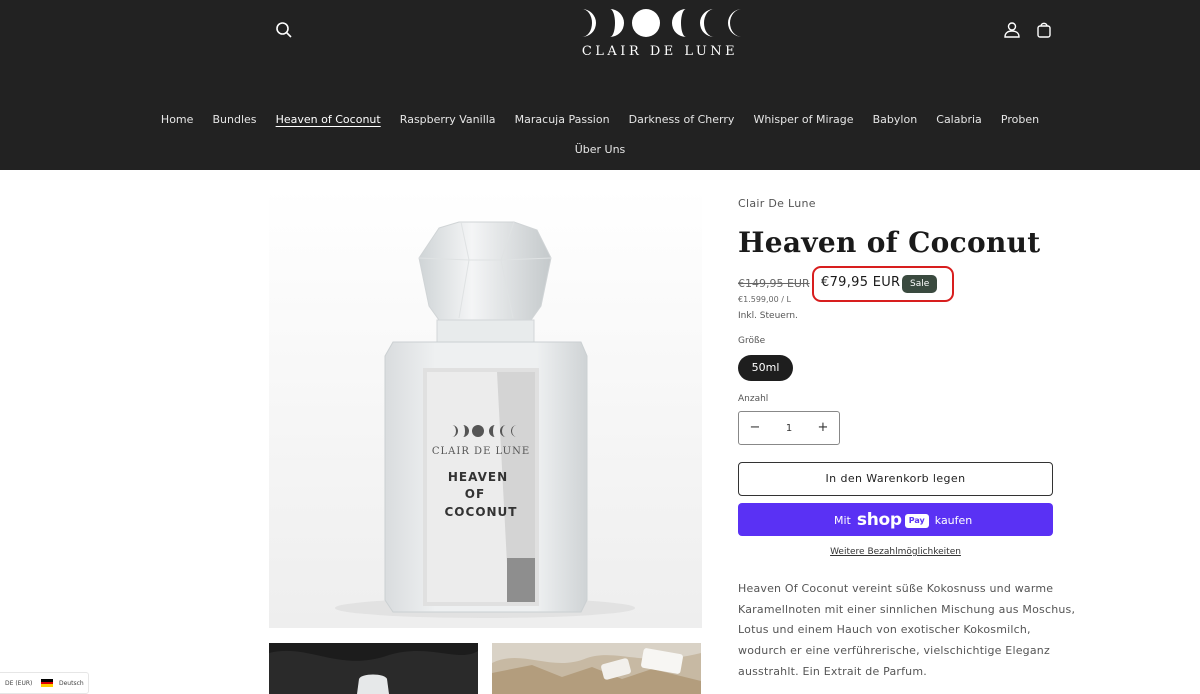 The width and height of the screenshot is (1200, 694). Describe the element at coordinates (660, 51) in the screenshot. I see `logo-text: CLAIR DE LUNE` at that location.